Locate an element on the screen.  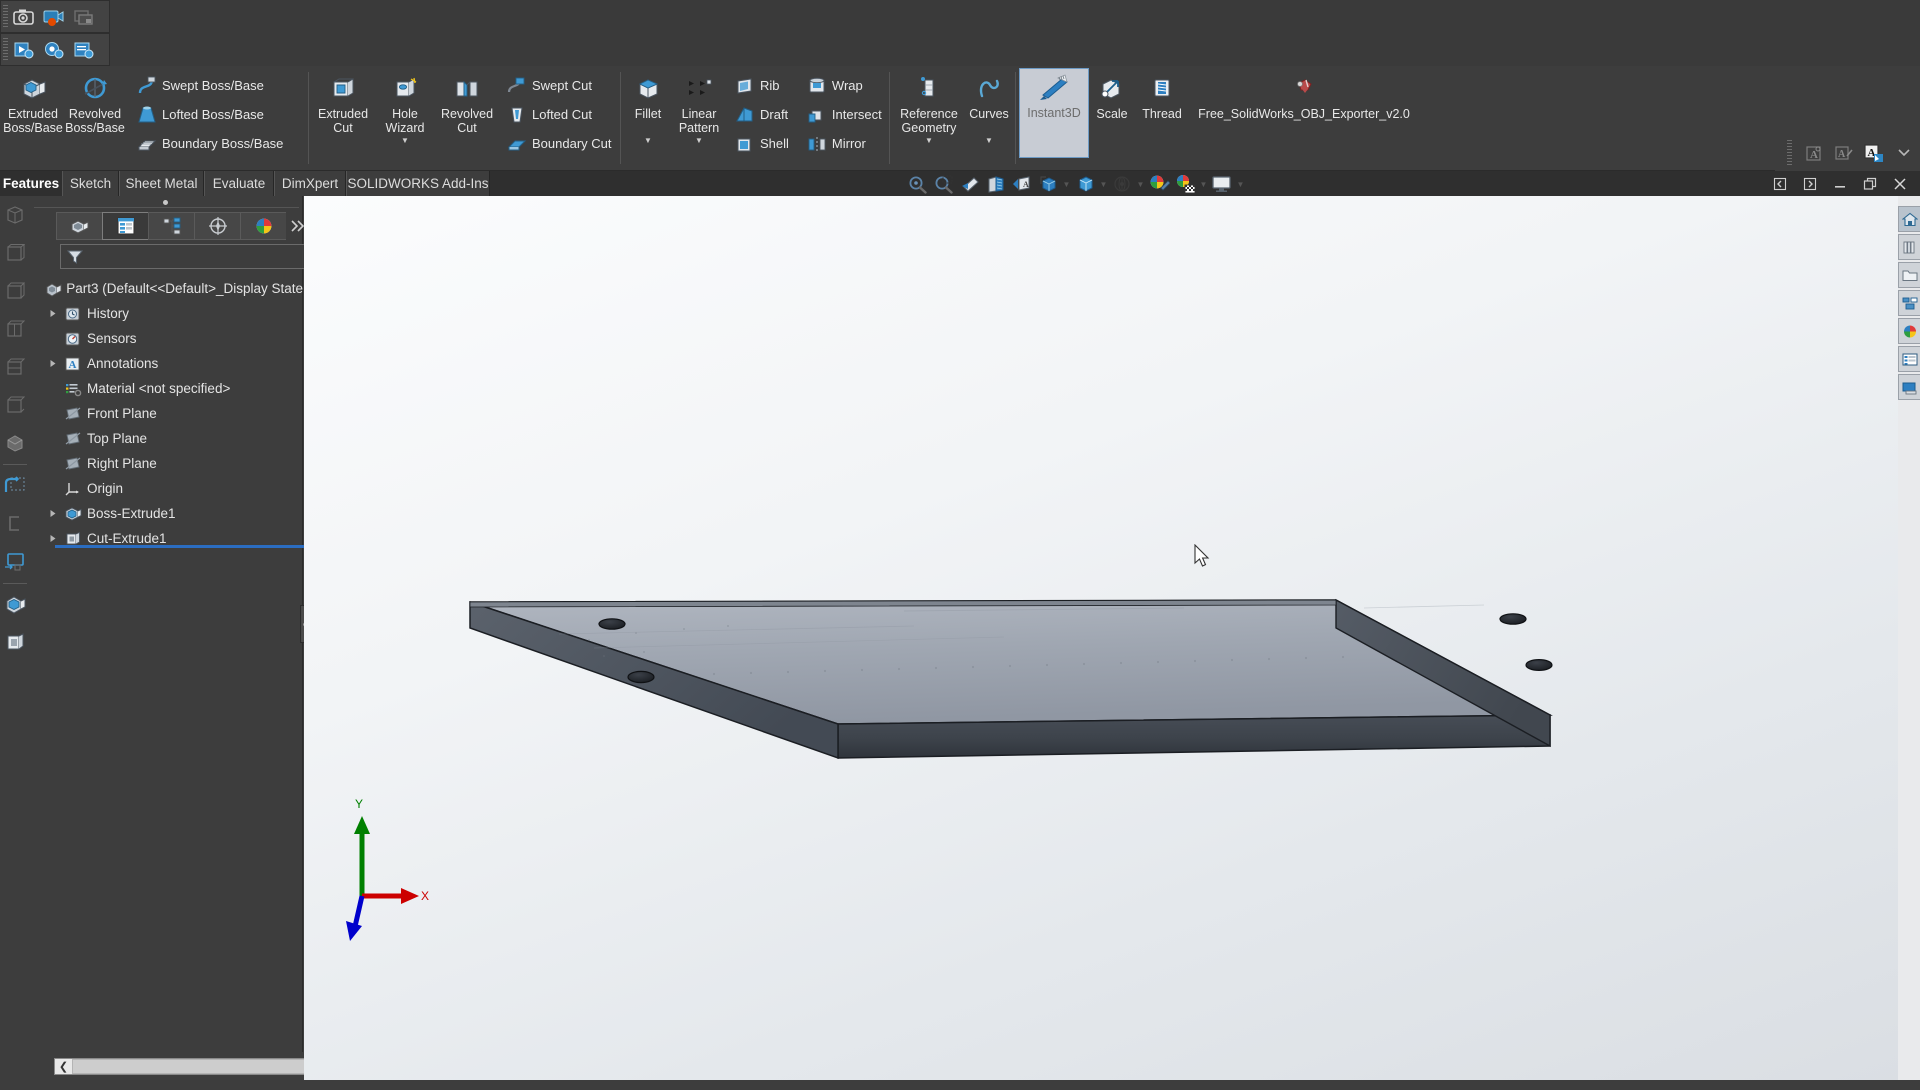
tab-sheet-metal: Sheet Metal is located at coordinates (161, 183).